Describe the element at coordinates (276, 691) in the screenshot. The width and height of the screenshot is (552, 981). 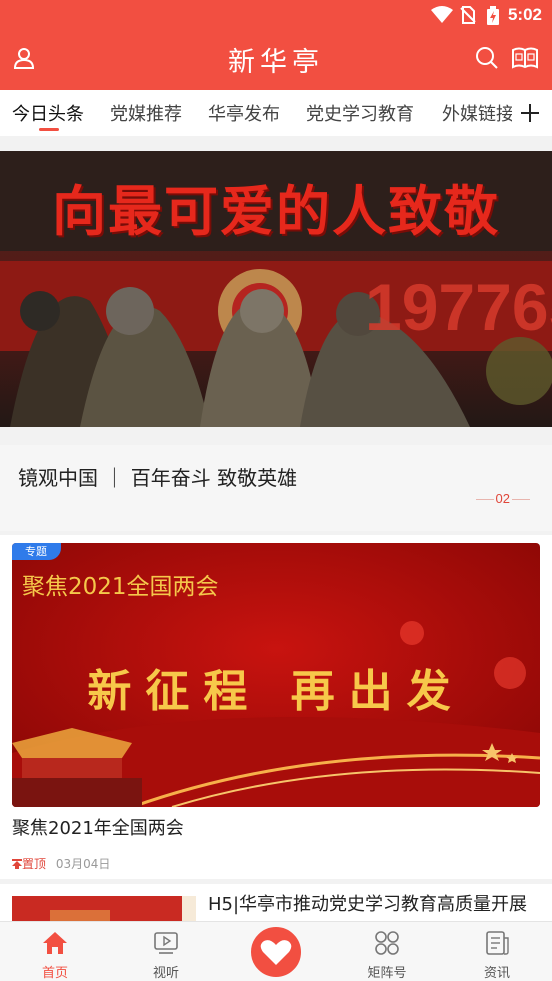
I see `feature-image-slogan: 新征程 再出发` at that location.